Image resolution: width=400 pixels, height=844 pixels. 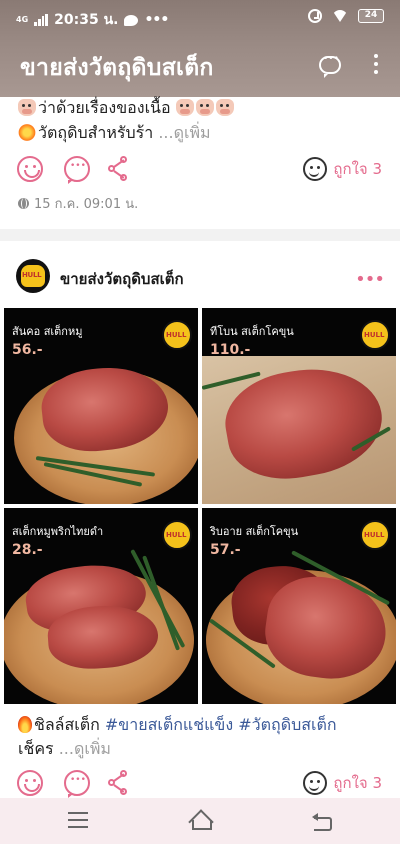 I want to click on post1-actions: ถูกใจ 3, so click(x=200, y=171).